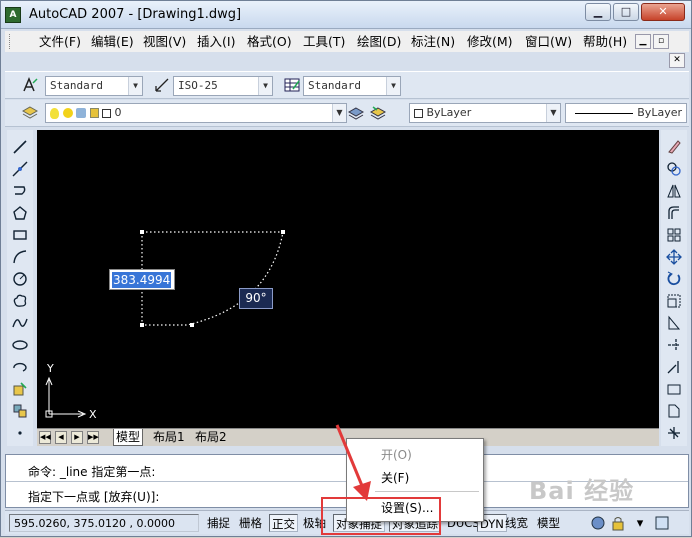  I want to click on maximize-button: □, so click(626, 12).